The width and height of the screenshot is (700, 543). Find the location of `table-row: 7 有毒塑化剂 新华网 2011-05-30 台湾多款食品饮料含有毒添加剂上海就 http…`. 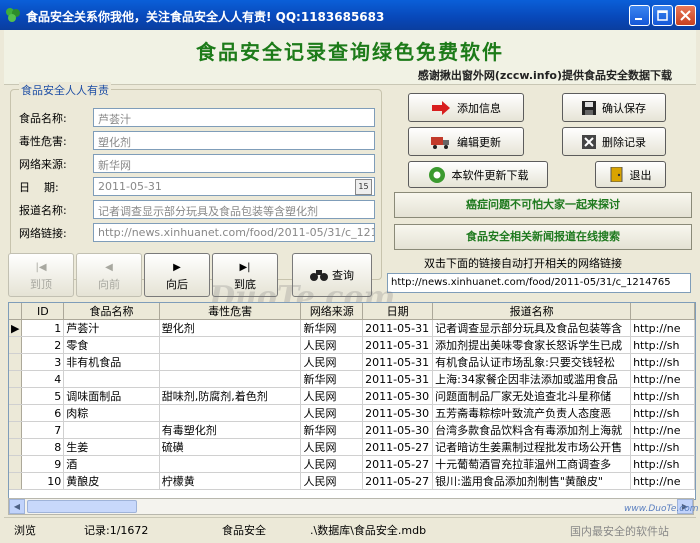

table-row: 7 有毒塑化剂 新华网 2011-05-30 台湾多款食品饮料含有毒添加剂上海就 http… is located at coordinates (352, 430).